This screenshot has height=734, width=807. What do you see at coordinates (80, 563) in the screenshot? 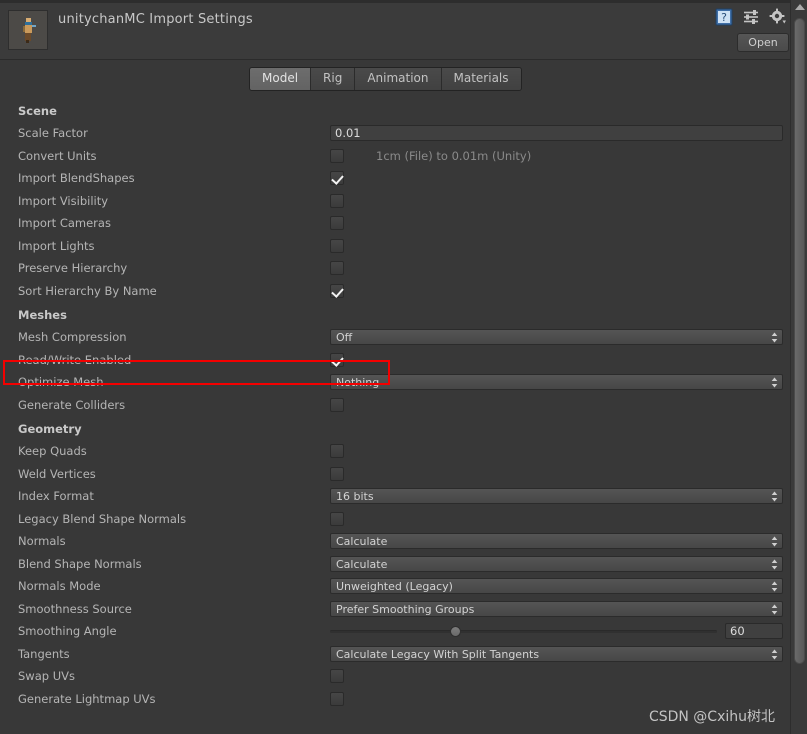
I see `label-blend-shape-normals: Blend Shape Normals` at bounding box center [80, 563].